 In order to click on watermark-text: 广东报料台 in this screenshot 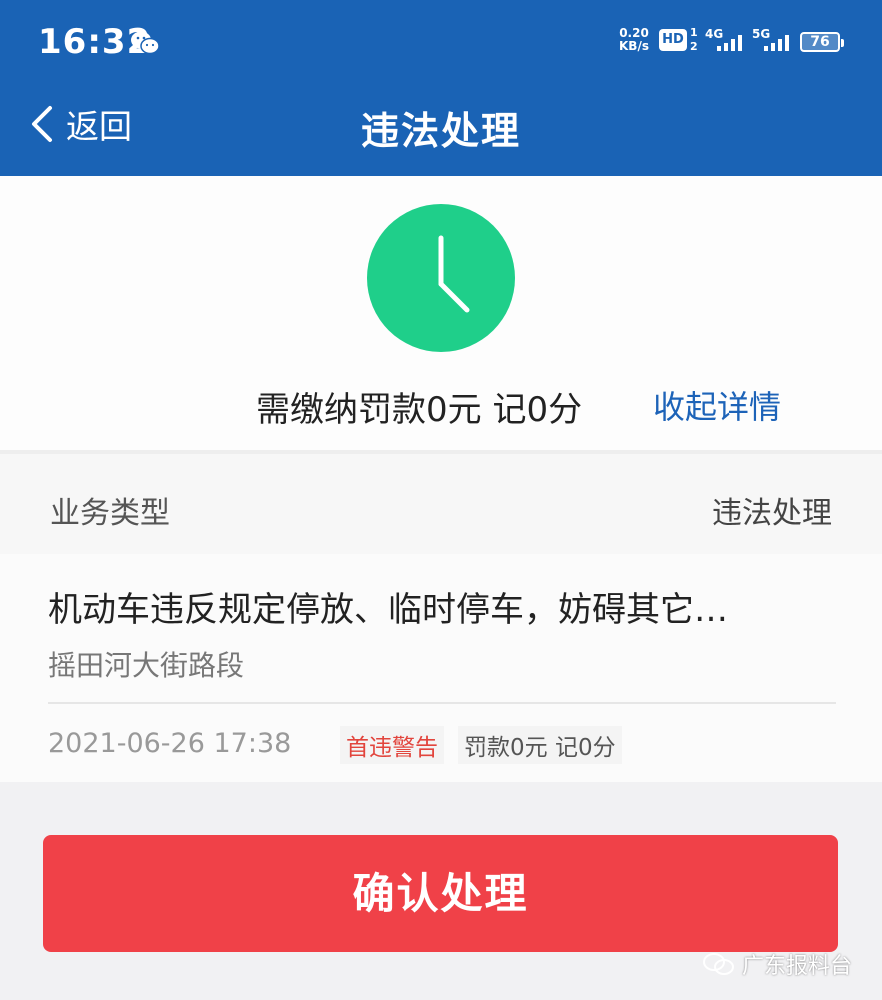, I will do `click(797, 966)`.